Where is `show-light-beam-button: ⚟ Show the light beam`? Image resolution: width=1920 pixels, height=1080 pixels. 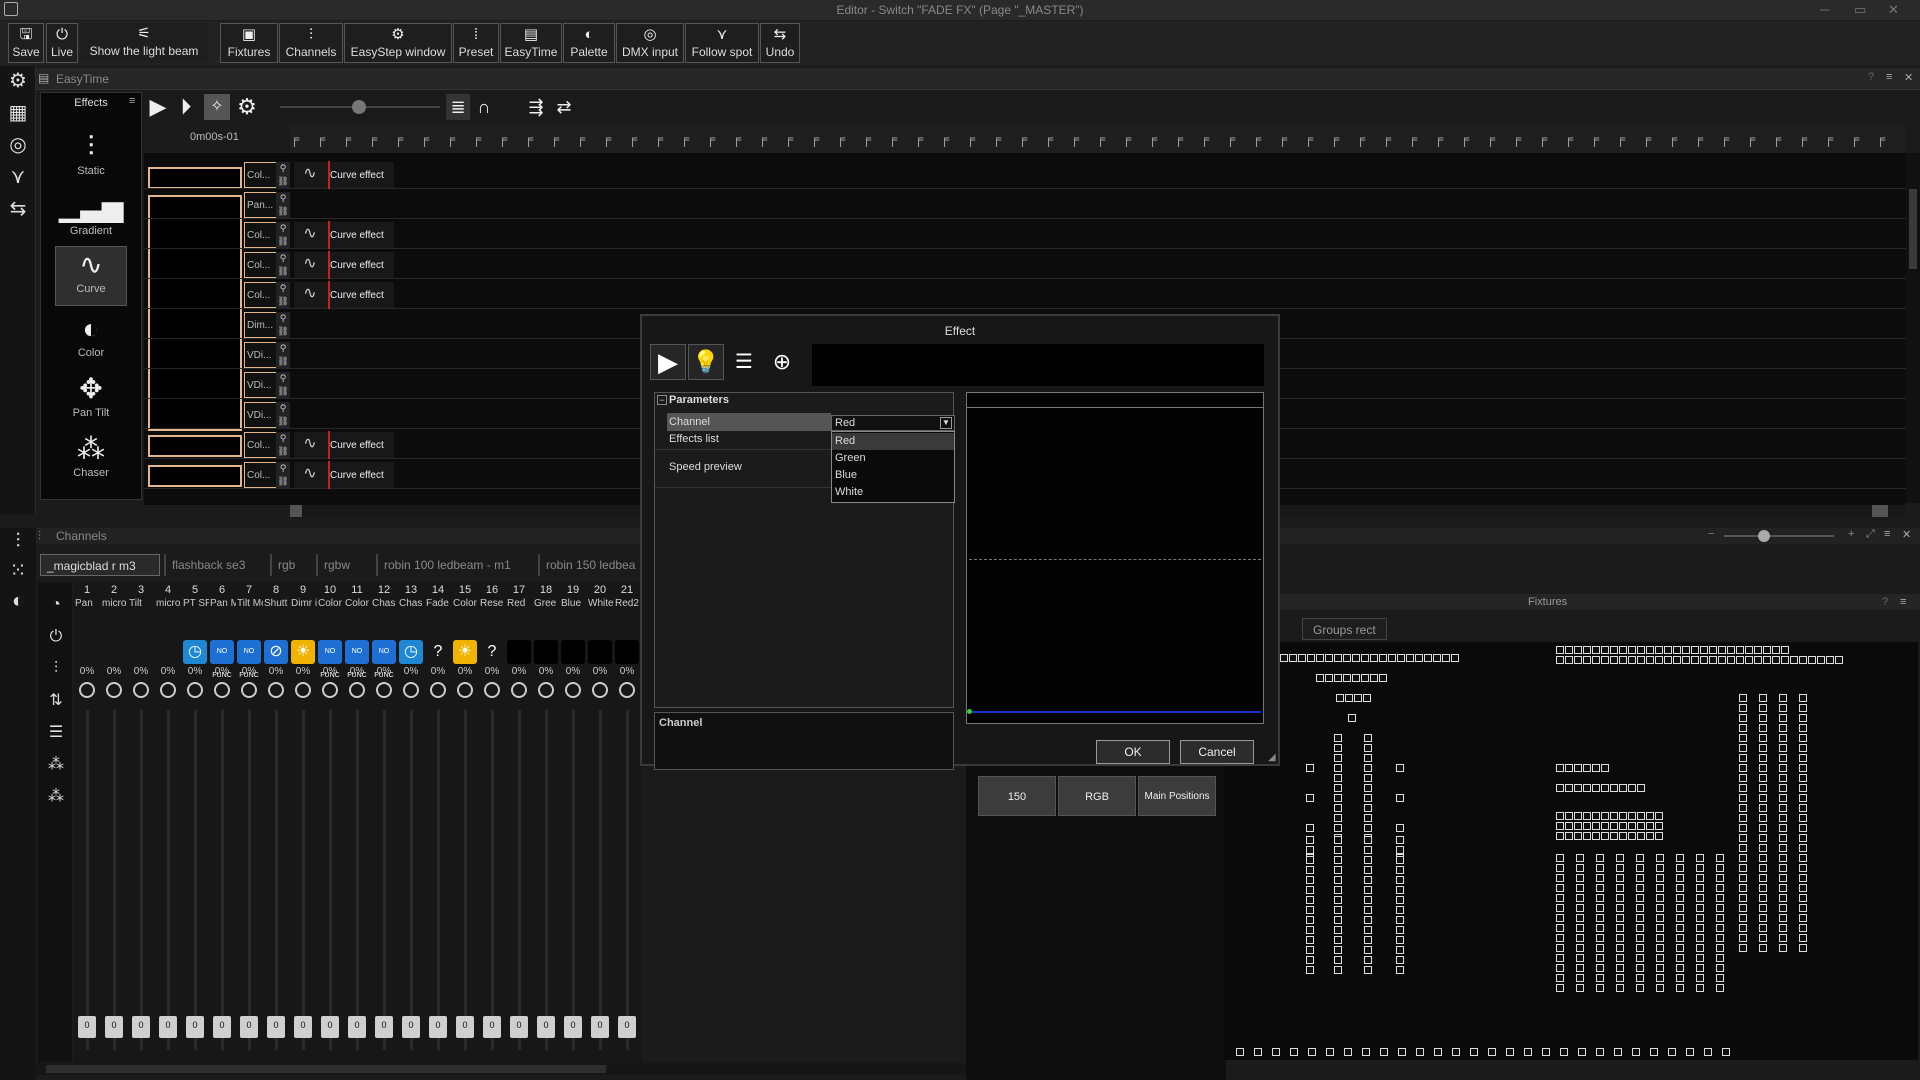
show-light-beam-button: ⚟ Show the light beam is located at coordinates (144, 43).